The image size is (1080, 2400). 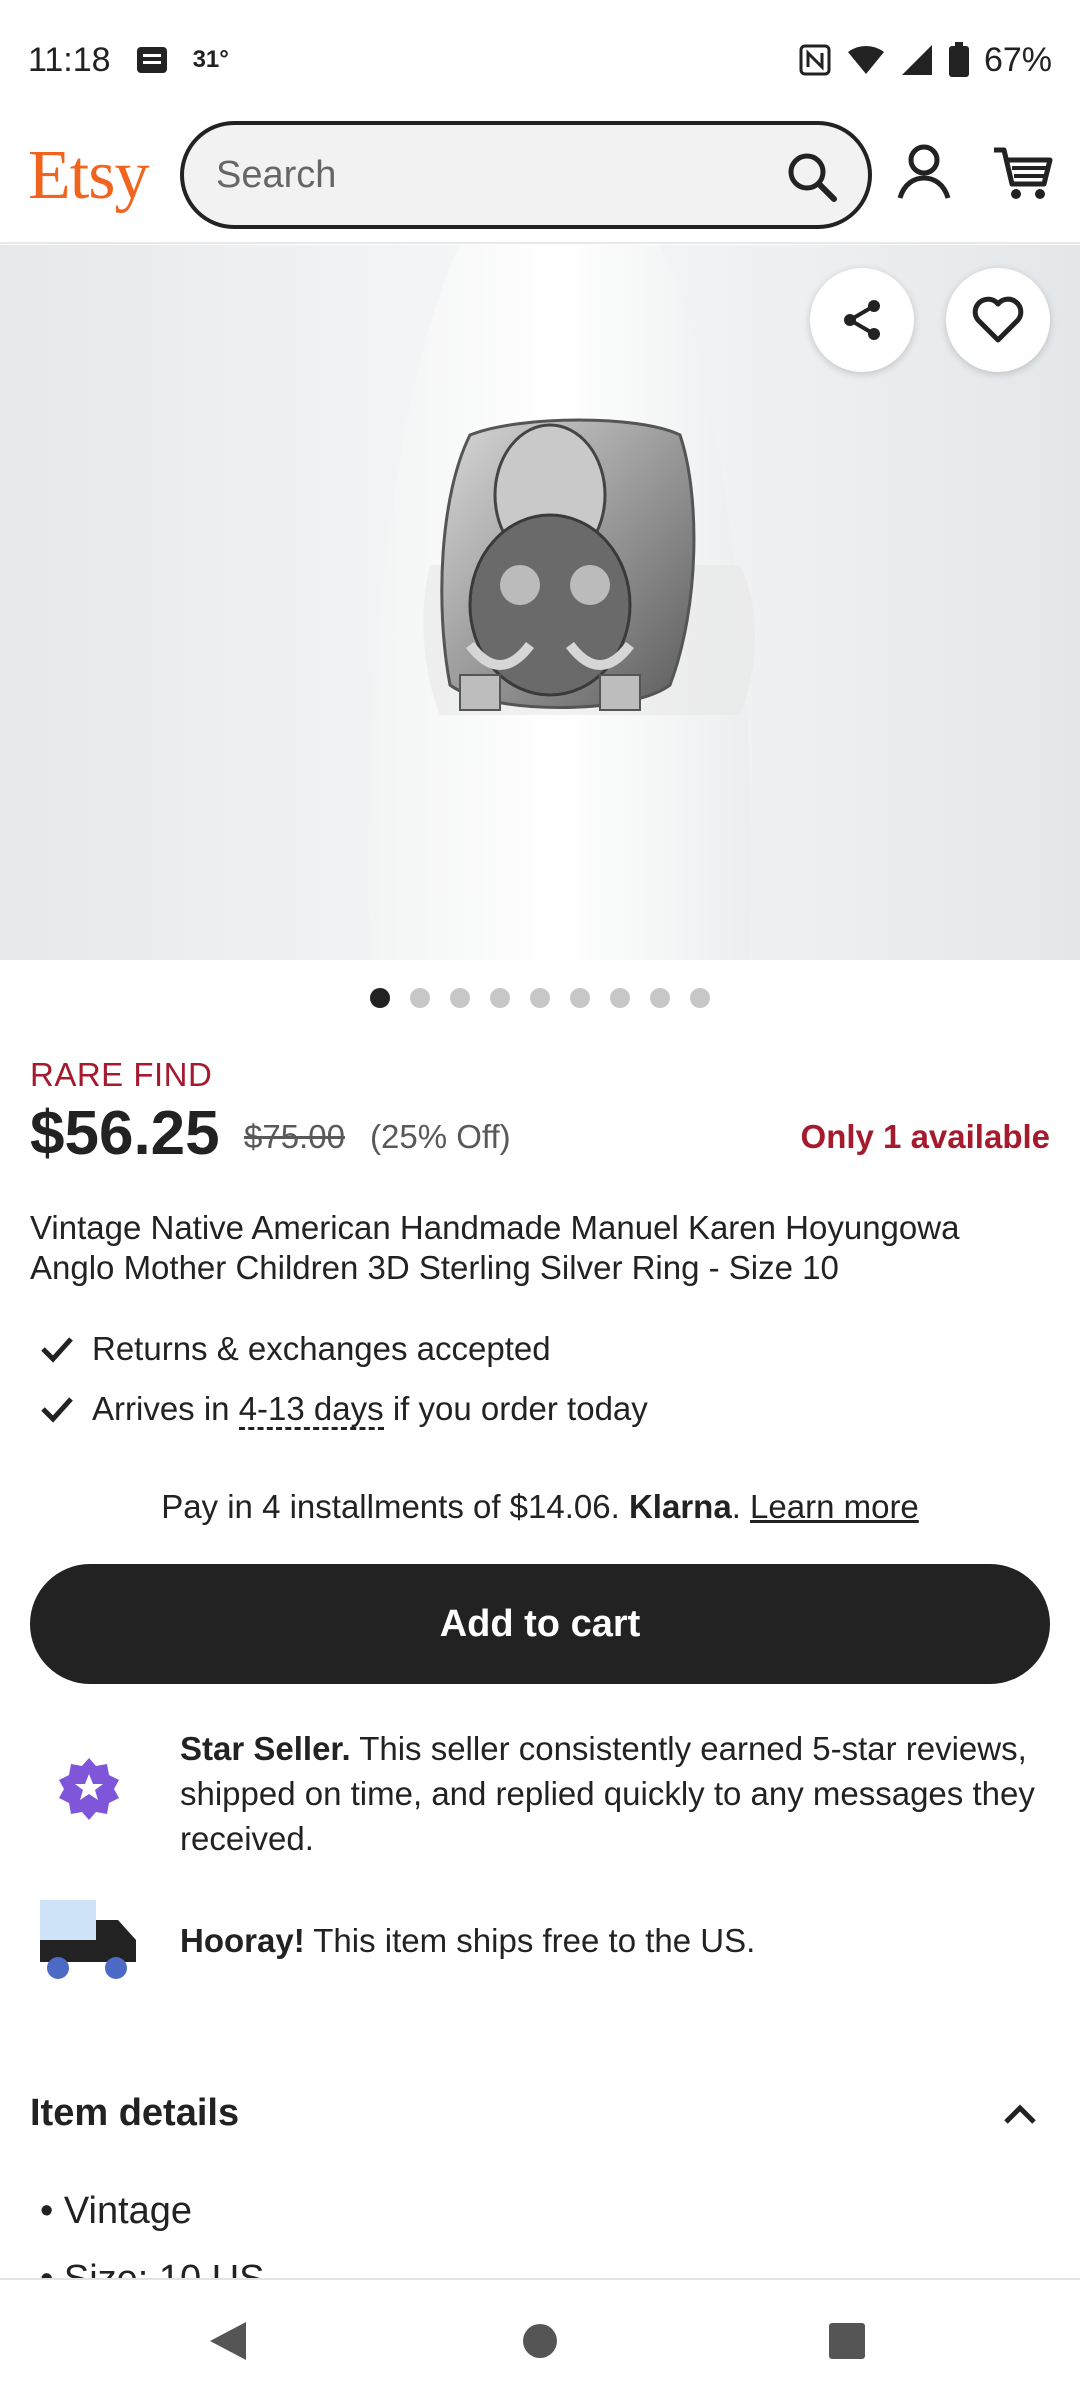 What do you see at coordinates (440, 1136) in the screenshot?
I see `discount-text: (25% Off)` at bounding box center [440, 1136].